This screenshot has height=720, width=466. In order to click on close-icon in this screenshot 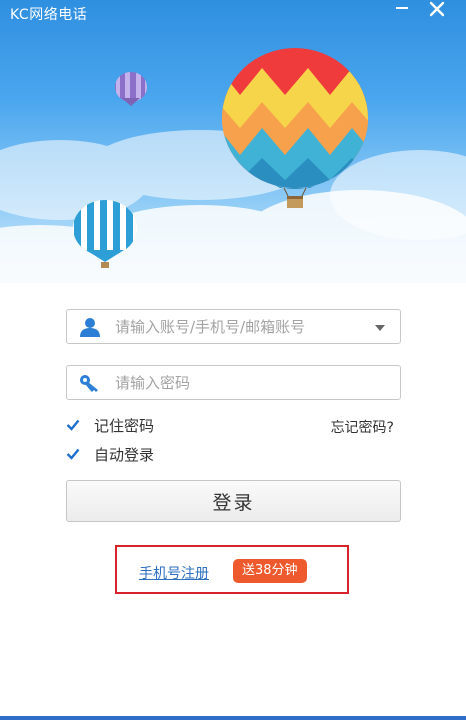, I will do `click(437, 9)`.